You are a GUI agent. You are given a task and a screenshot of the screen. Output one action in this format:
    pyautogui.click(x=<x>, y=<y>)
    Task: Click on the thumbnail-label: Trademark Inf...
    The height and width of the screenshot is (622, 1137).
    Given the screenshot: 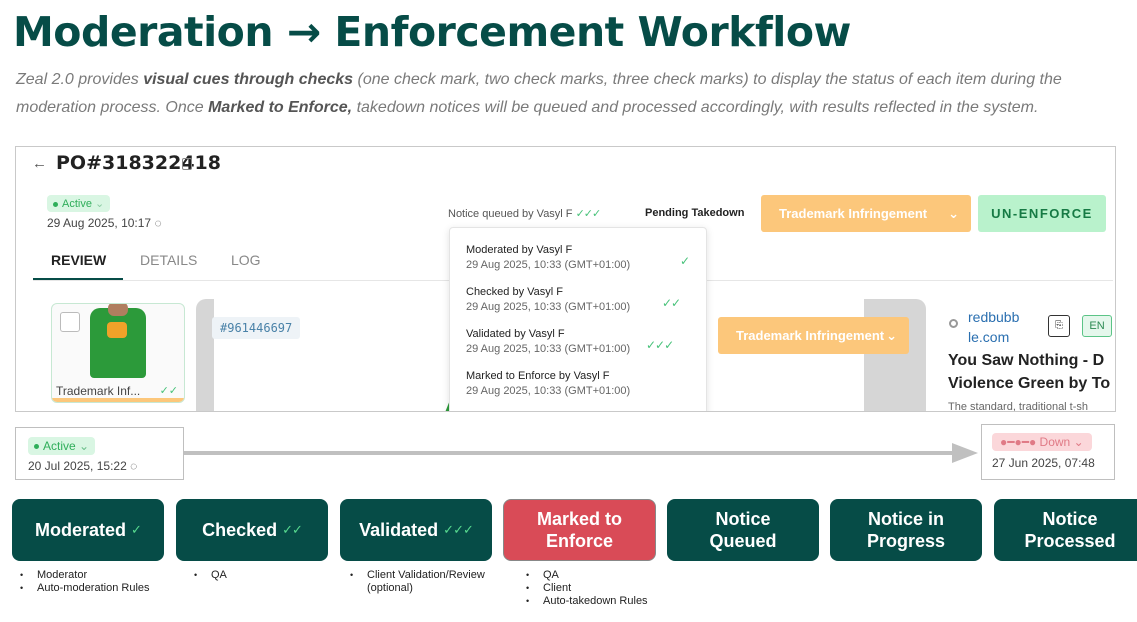 What is the action you would take?
    pyautogui.click(x=98, y=391)
    